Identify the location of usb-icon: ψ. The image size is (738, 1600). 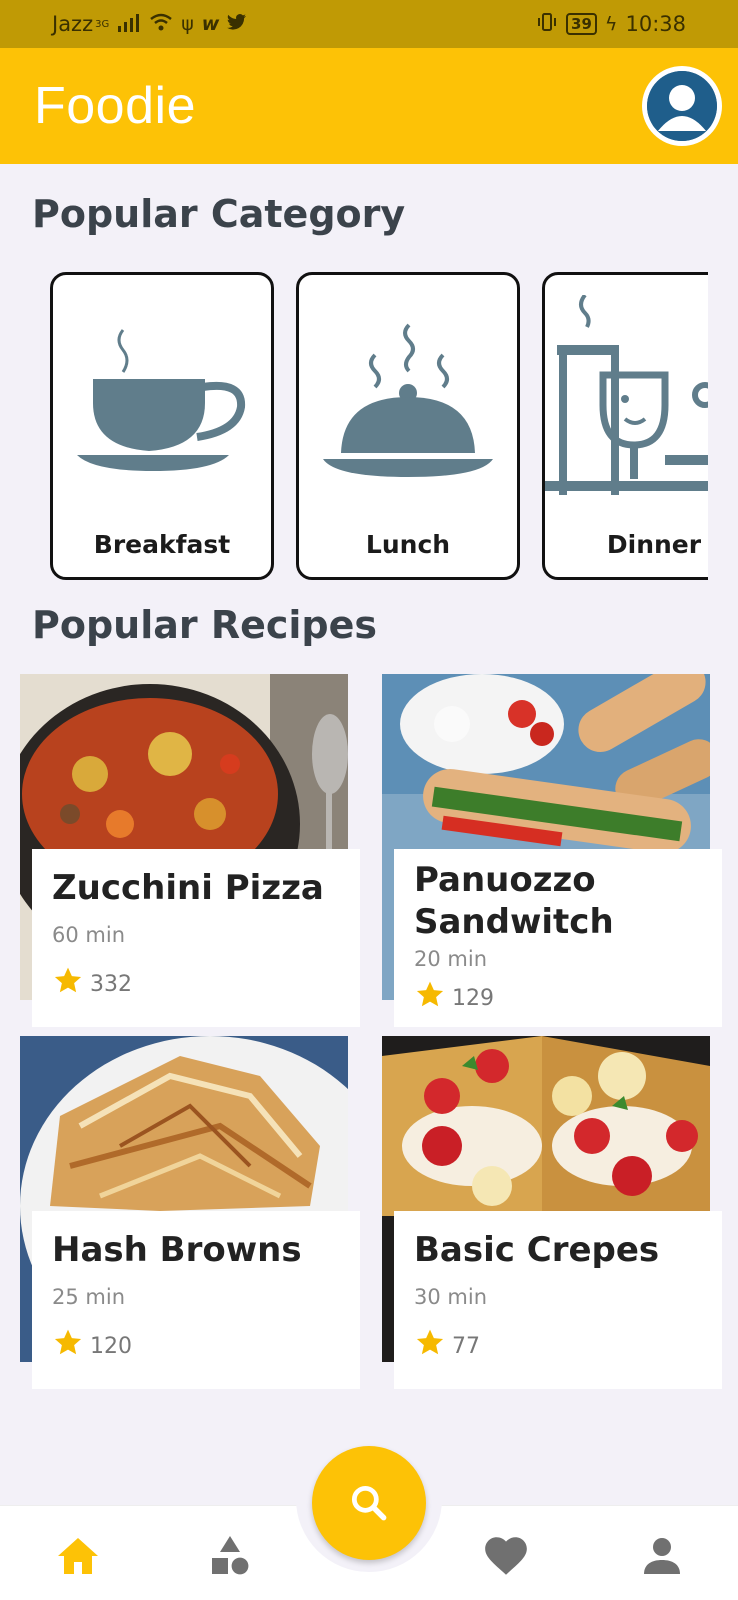
(187, 24).